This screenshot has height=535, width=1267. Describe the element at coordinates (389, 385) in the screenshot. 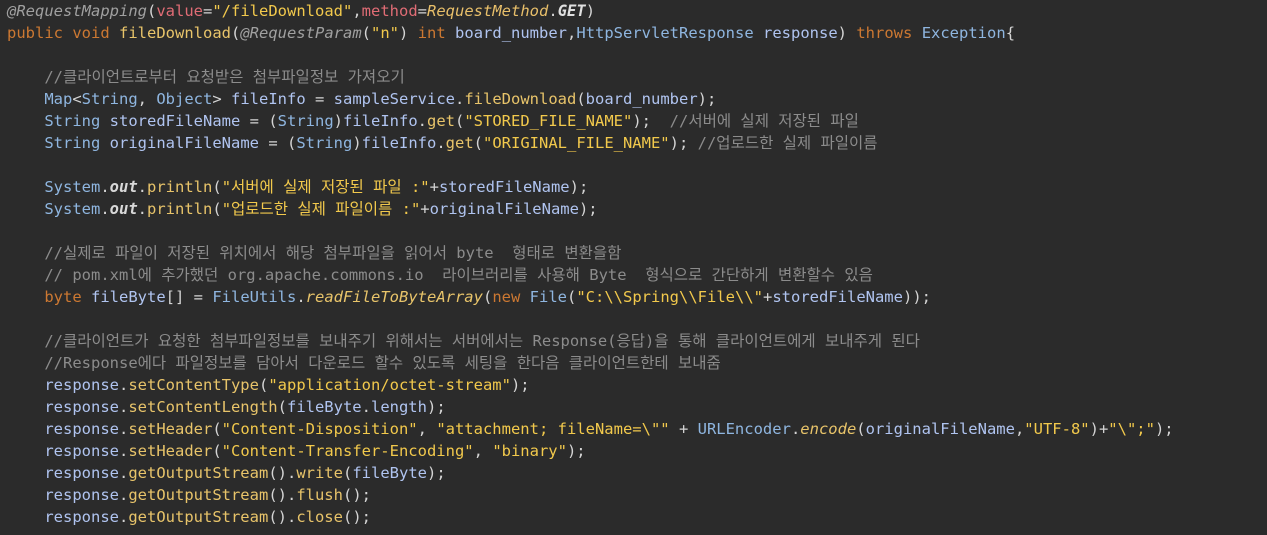

I see `code-token: "application/octet-stream"` at that location.